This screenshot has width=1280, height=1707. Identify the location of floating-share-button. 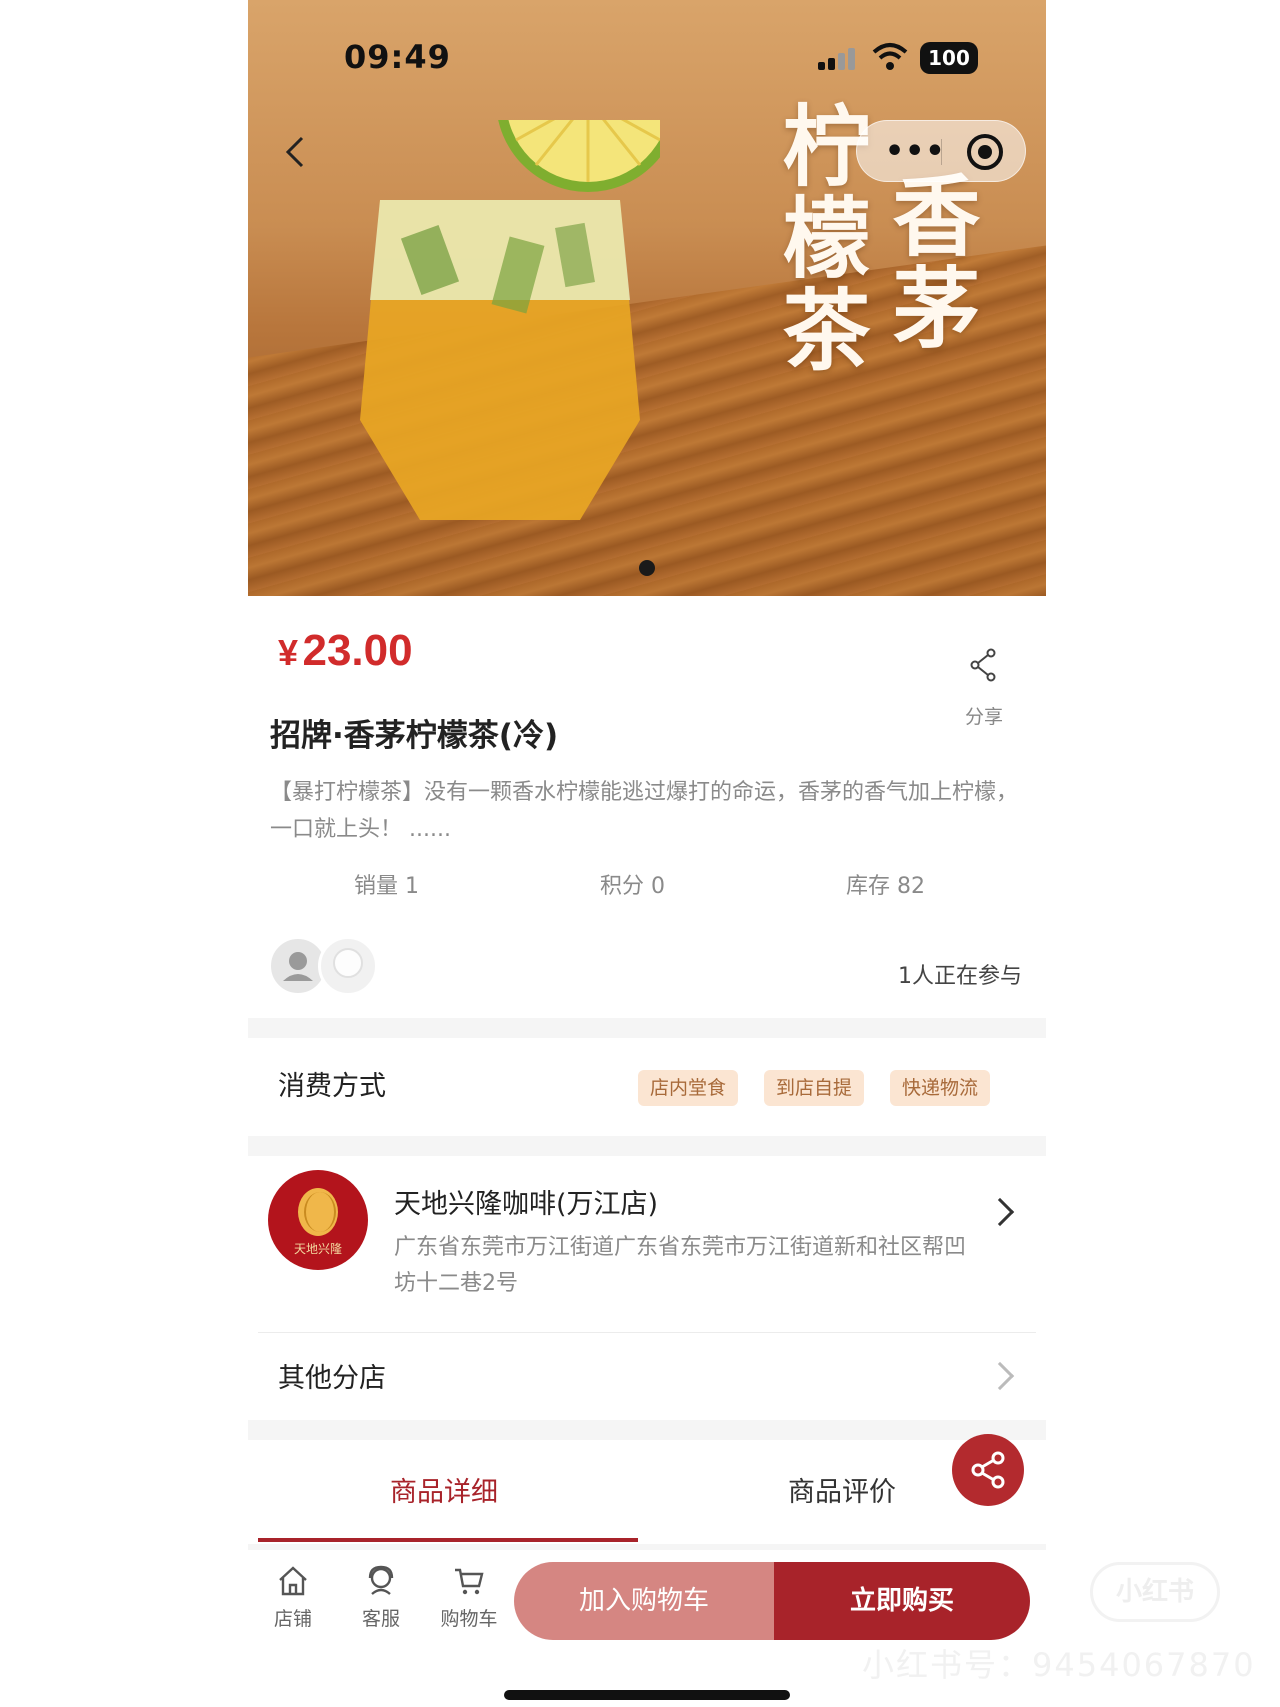
(988, 1470).